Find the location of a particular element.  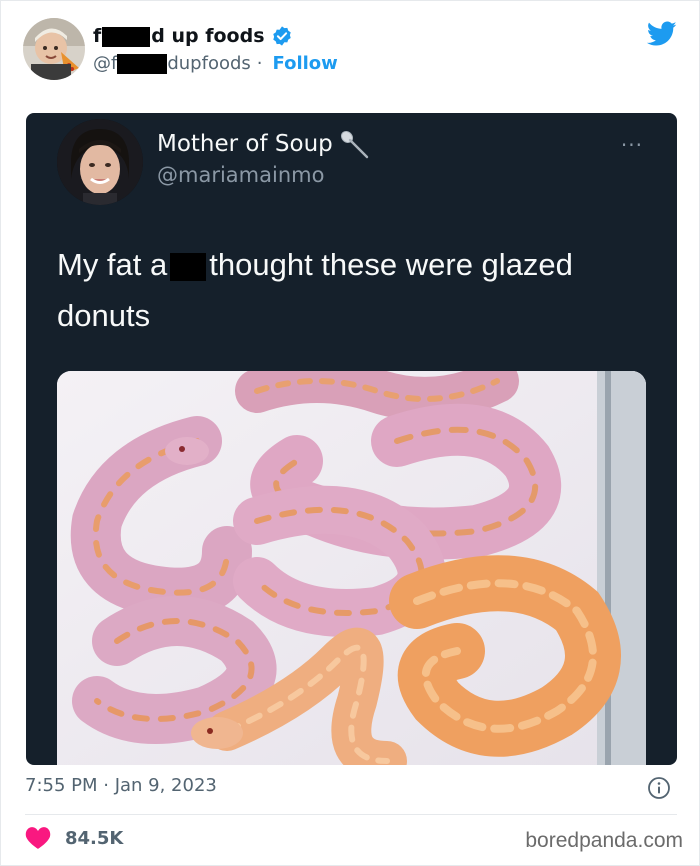

twitter-bird-icon is located at coordinates (662, 34).